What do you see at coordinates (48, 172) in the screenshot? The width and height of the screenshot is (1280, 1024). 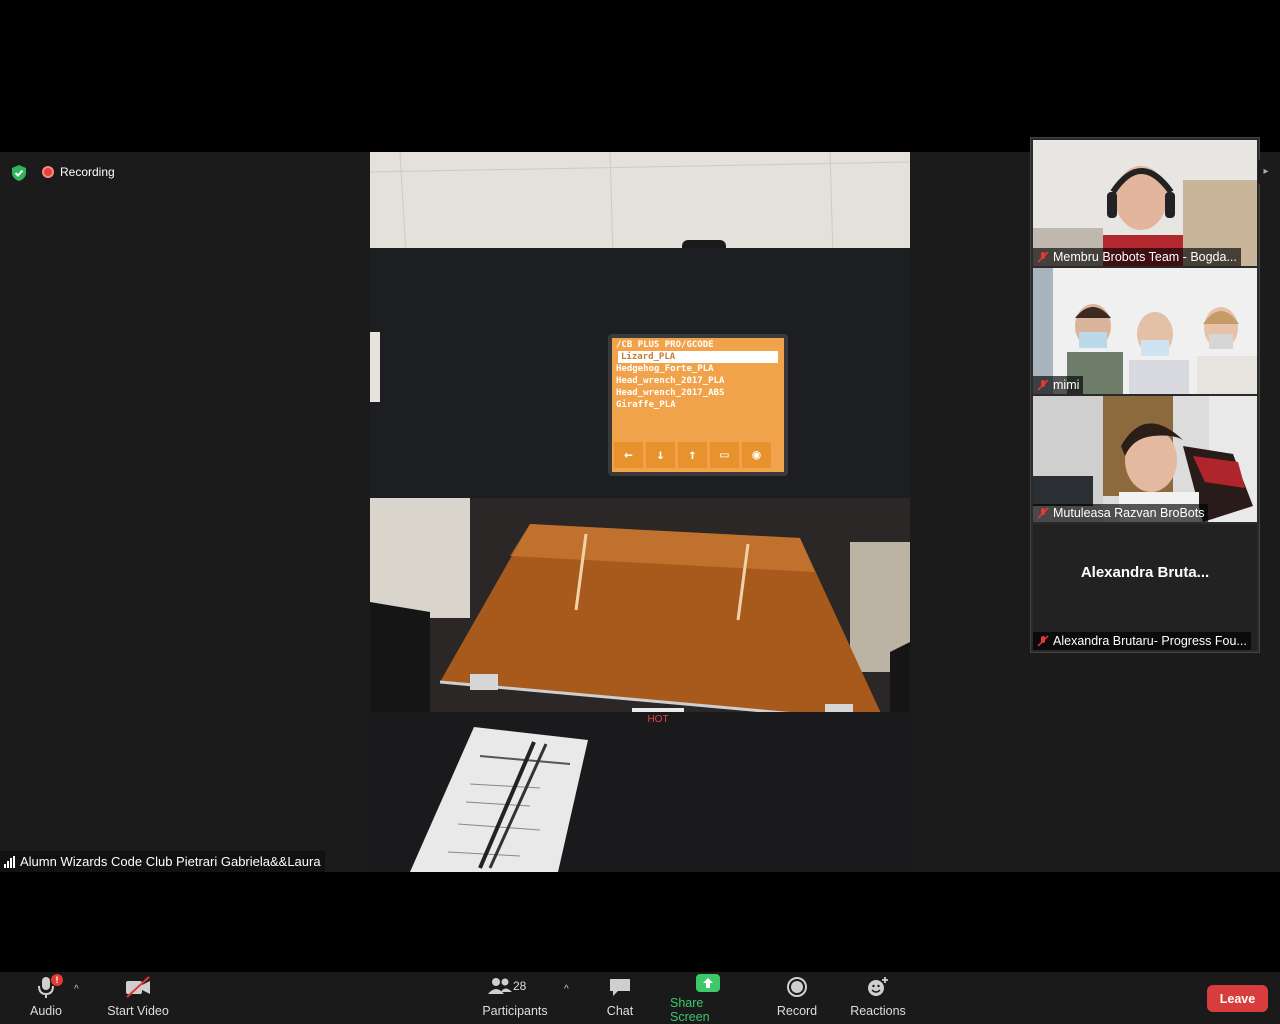 I see `record-dot-icon` at bounding box center [48, 172].